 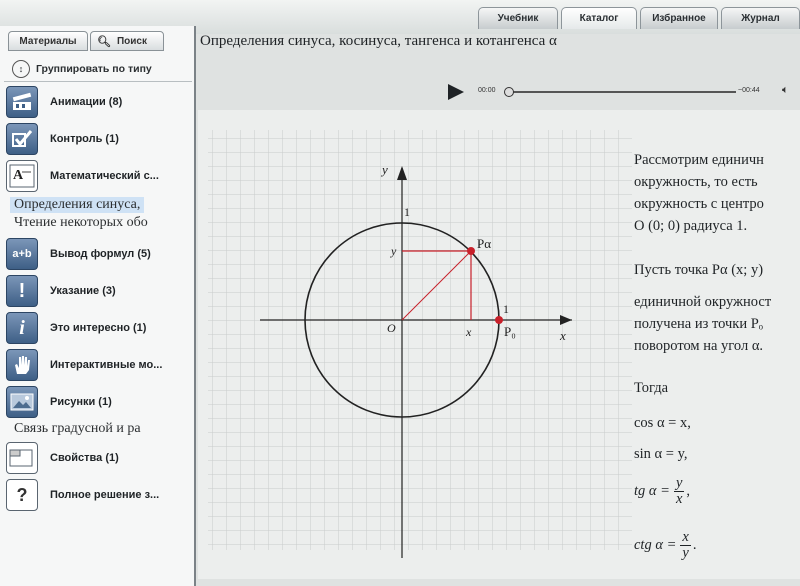 I want to click on list-item-pictures: Рисунки (1), so click(x=100, y=402).